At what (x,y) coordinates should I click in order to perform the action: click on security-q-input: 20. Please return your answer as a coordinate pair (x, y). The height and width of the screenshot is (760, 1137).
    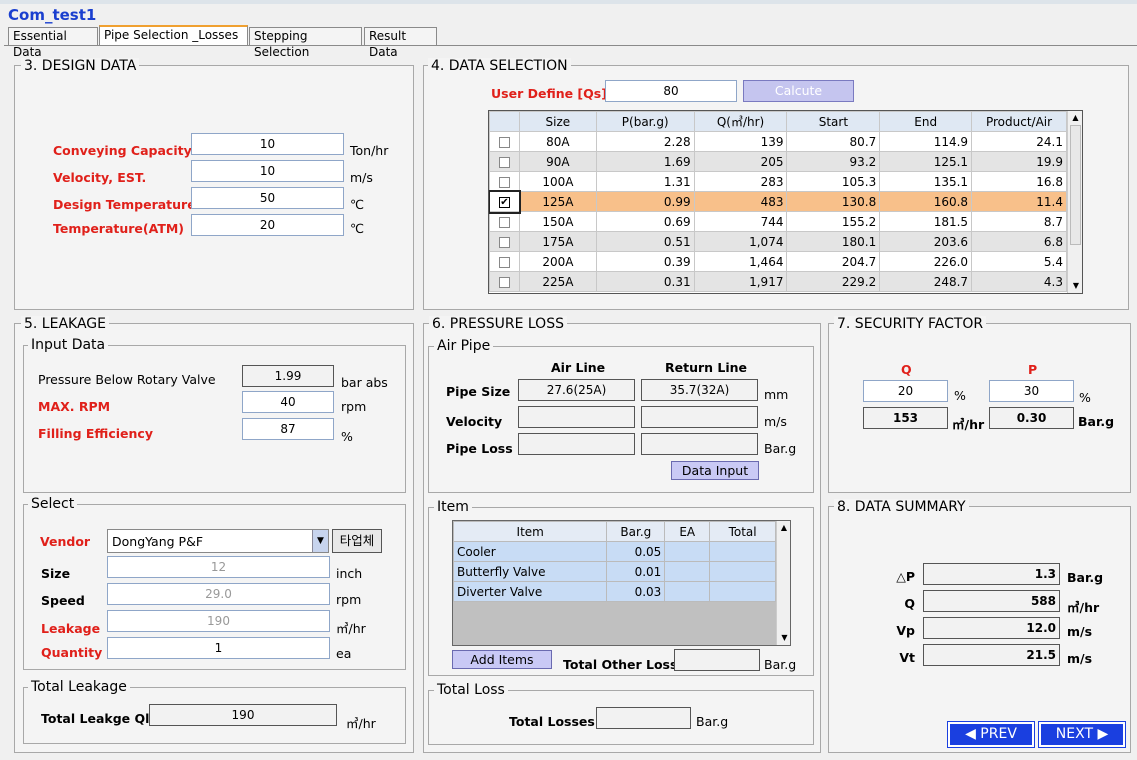
    Looking at the image, I should click on (905, 391).